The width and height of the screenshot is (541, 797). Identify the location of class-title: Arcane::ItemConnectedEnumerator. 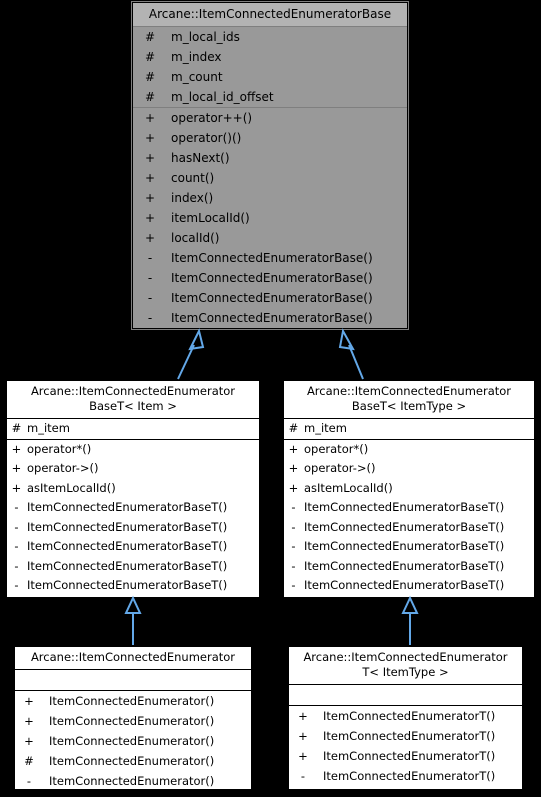
(133, 658).